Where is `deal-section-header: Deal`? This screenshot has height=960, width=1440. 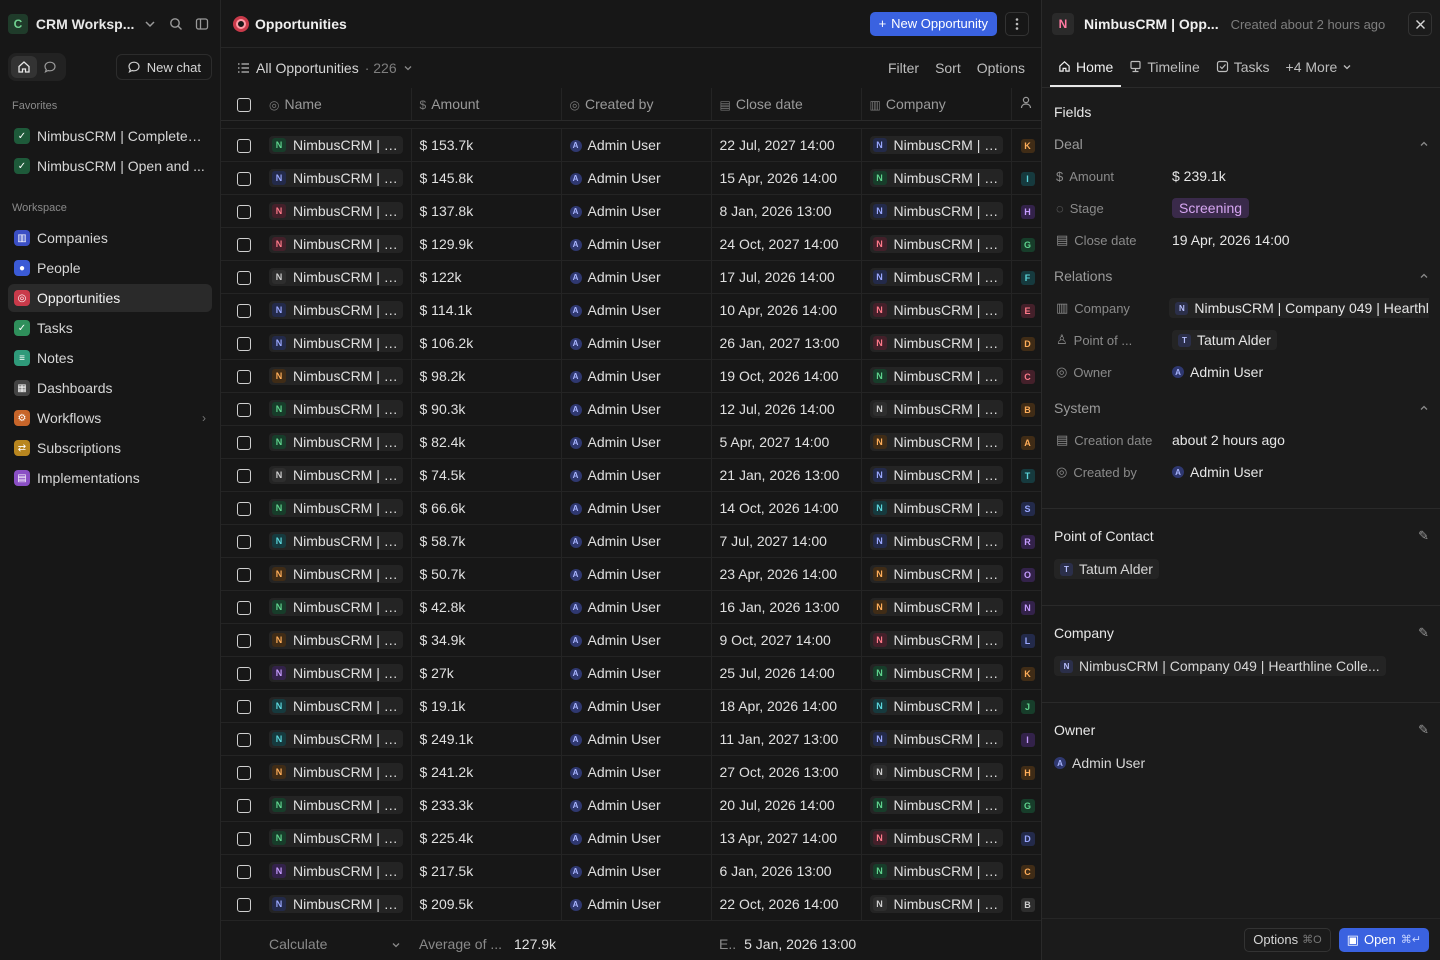 deal-section-header: Deal is located at coordinates (1241, 144).